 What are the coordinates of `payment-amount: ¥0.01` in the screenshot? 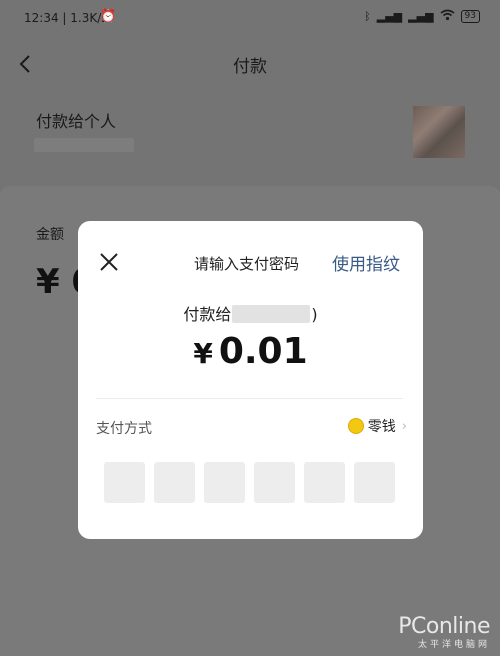 It's located at (250, 351).